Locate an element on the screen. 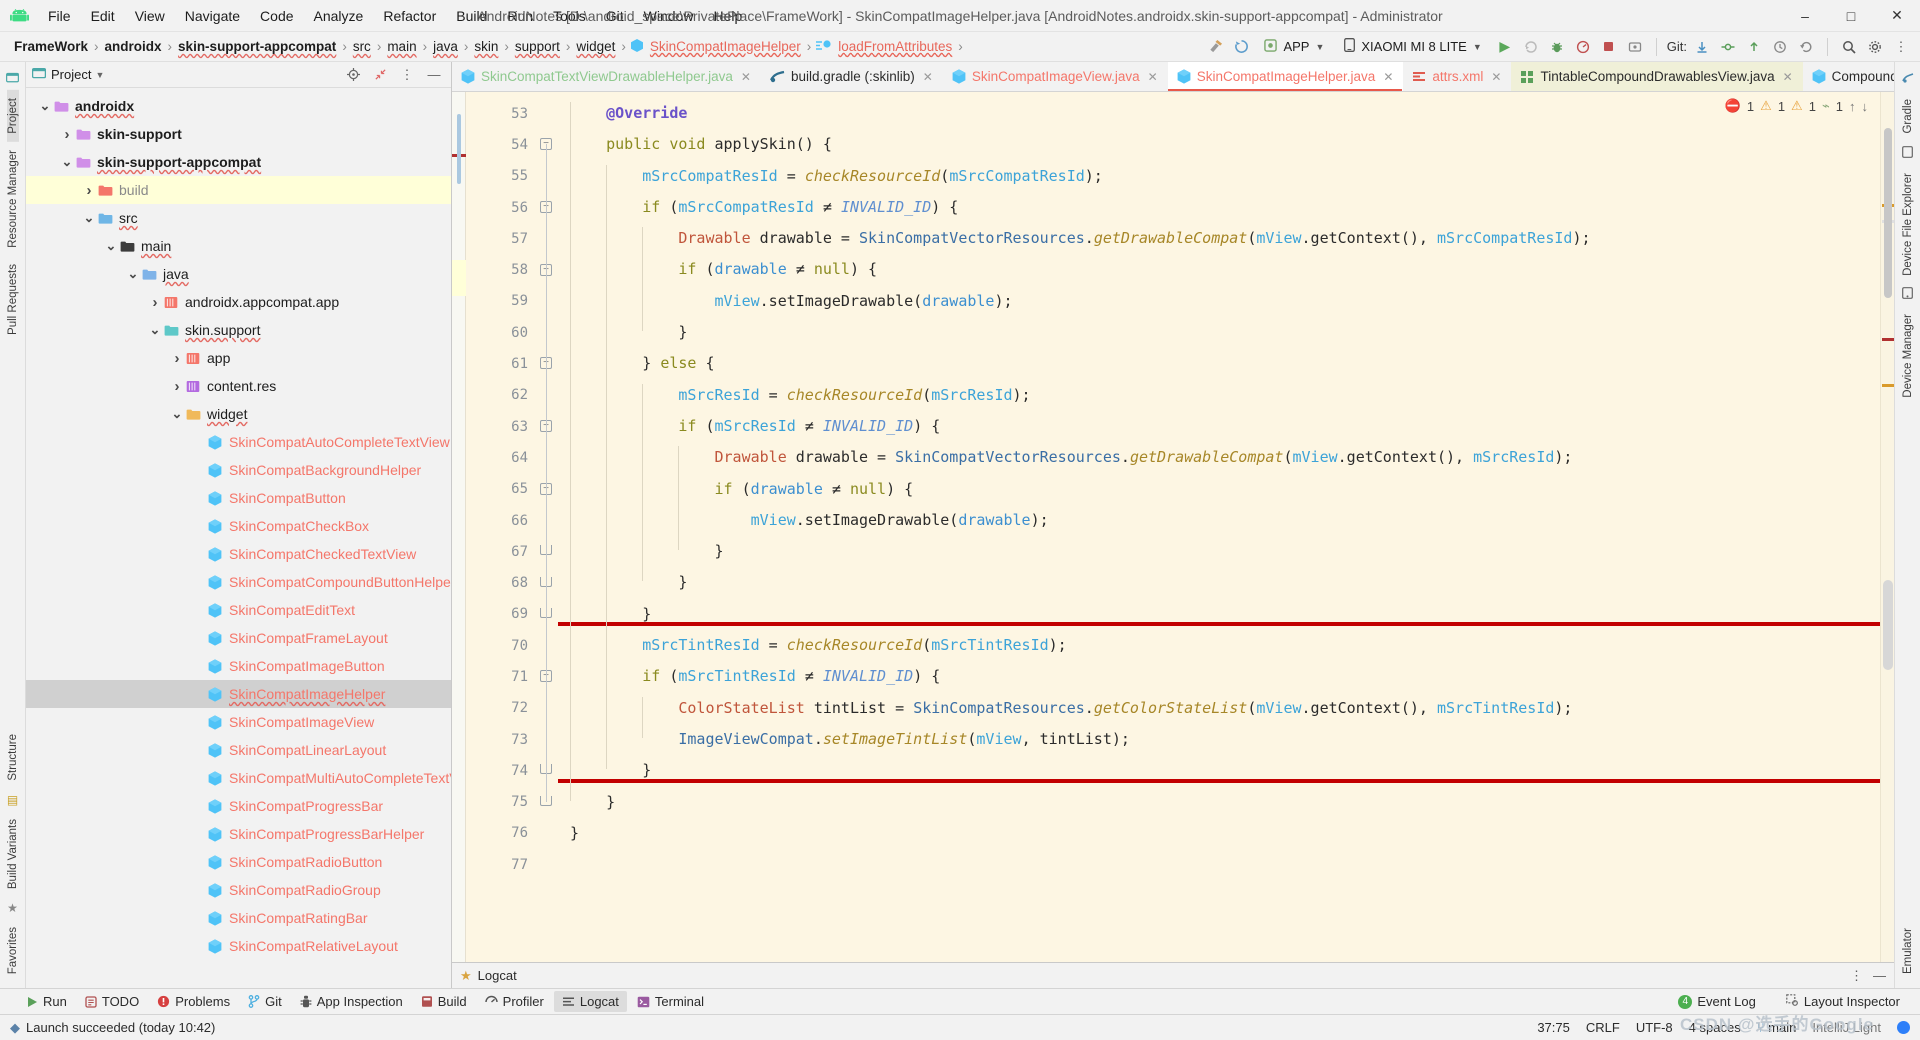 This screenshot has height=1040, width=1920. tree-file-SkinCompatFrameLayout: SkinCompatFrameLayout is located at coordinates (238, 638).